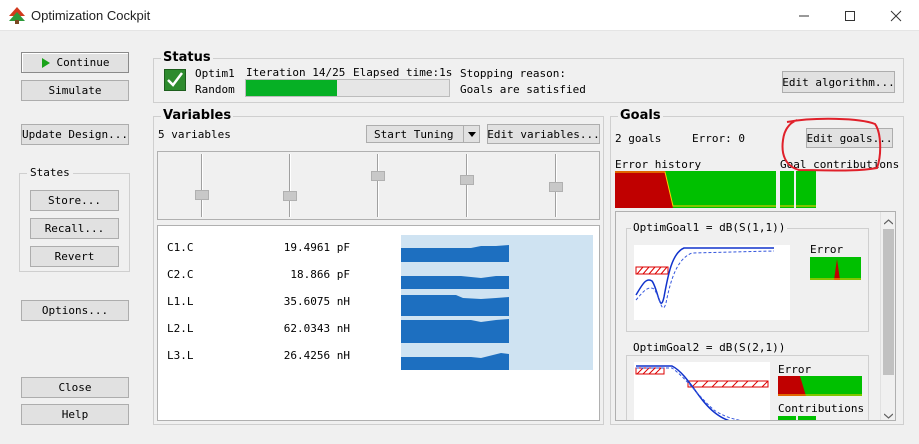 This screenshot has height=444, width=919. I want to click on goal1-response-plot, so click(712, 282).